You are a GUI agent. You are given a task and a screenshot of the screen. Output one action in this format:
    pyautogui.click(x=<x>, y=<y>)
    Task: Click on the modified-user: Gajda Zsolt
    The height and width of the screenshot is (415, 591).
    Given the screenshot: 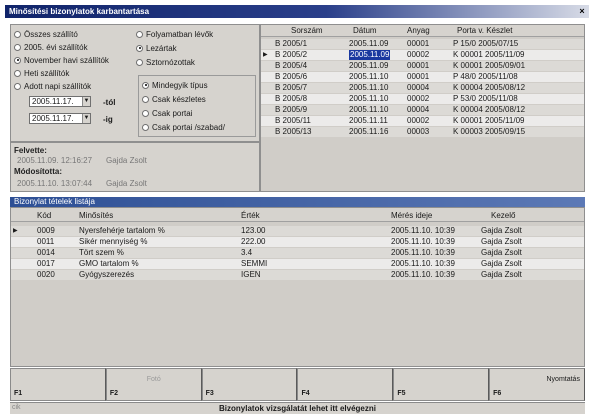 What is the action you would take?
    pyautogui.click(x=126, y=183)
    